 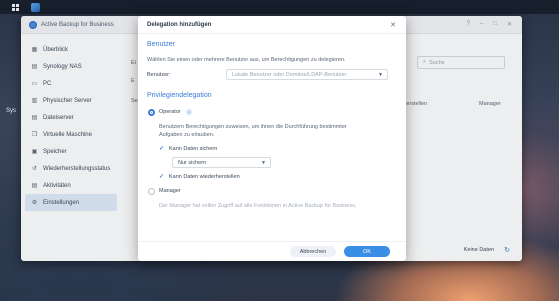 What do you see at coordinates (161, 176) in the screenshot?
I see `restore-checkbox: ✓` at bounding box center [161, 176].